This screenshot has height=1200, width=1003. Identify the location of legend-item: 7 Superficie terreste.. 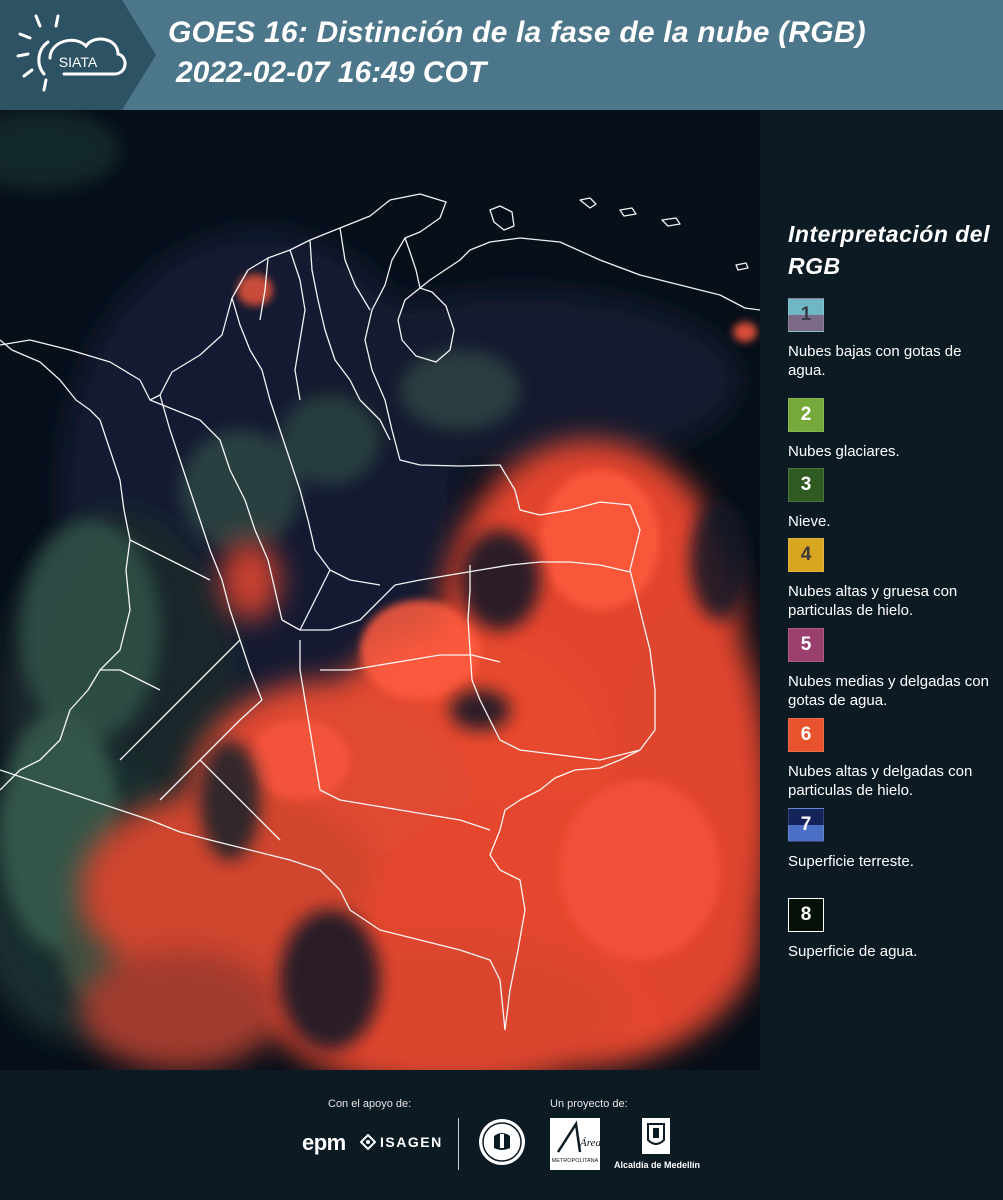
(894, 839).